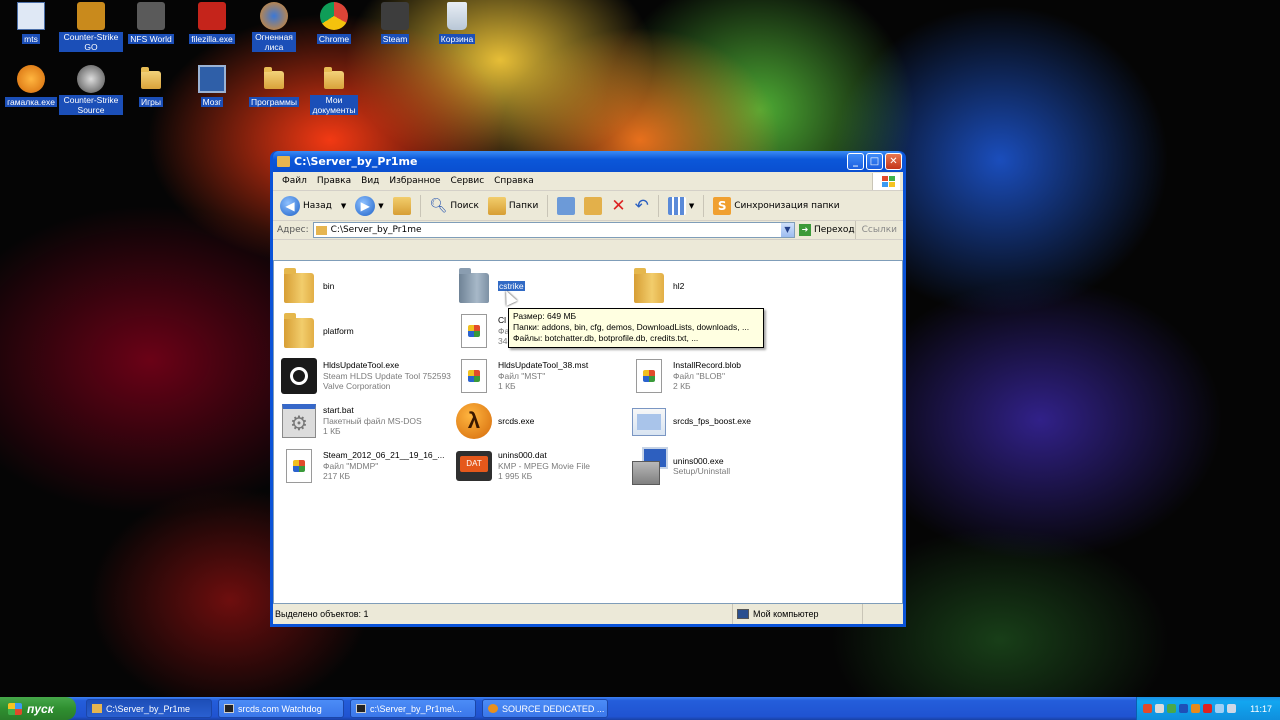 This screenshot has width=1280, height=720. What do you see at coordinates (593, 206) in the screenshot?
I see `copy-to-button` at bounding box center [593, 206].